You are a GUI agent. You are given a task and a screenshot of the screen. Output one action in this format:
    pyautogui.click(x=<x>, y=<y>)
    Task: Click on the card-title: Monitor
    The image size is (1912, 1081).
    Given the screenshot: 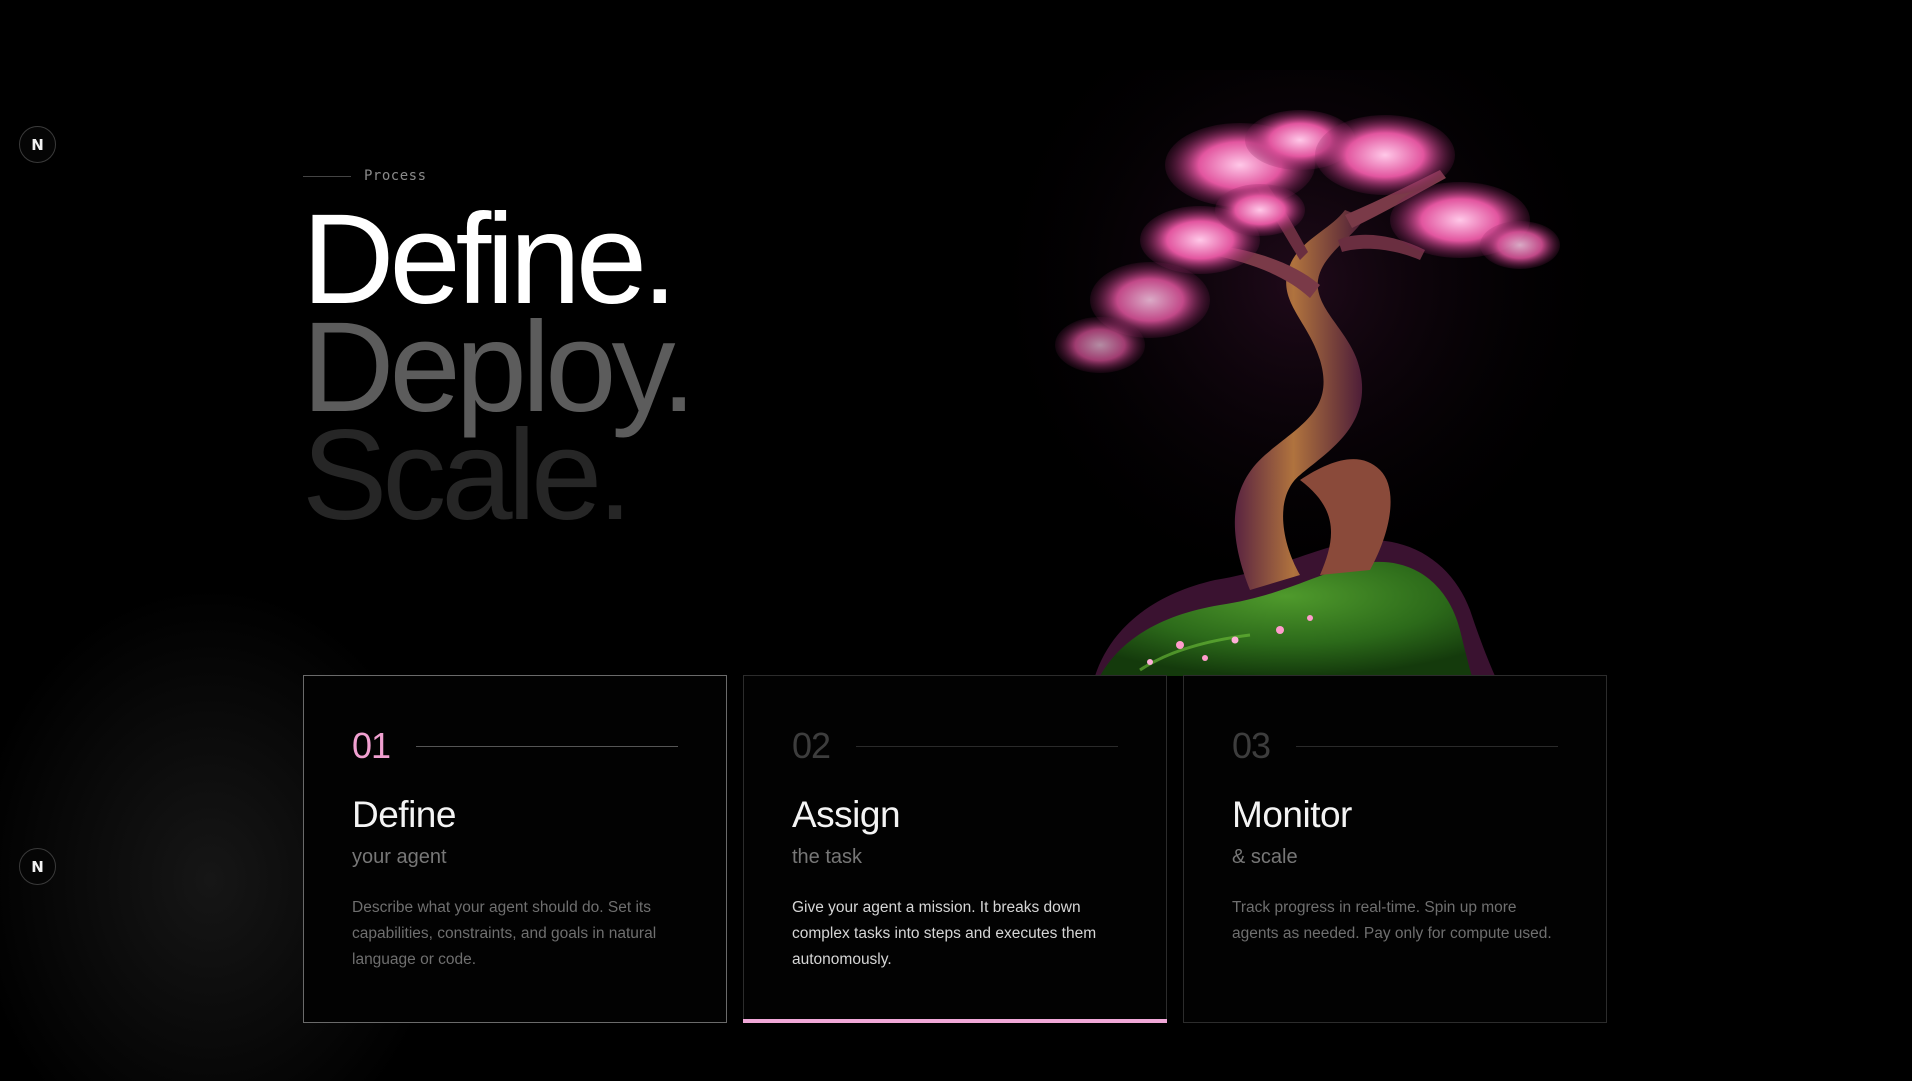 What is the action you would take?
    pyautogui.click(x=1292, y=814)
    